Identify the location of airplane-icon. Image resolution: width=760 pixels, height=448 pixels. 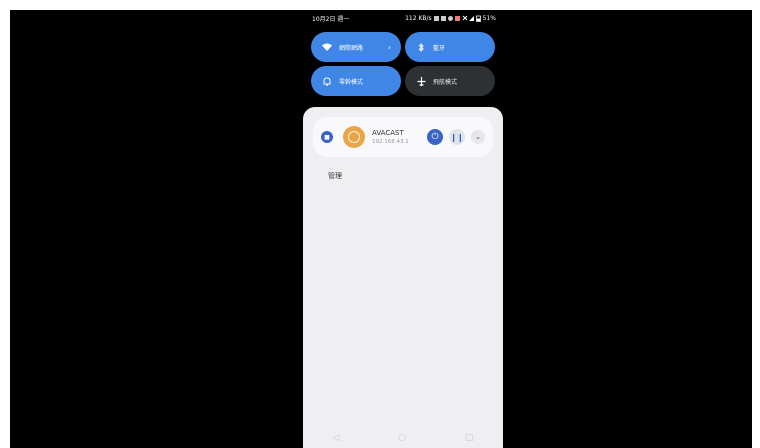
(421, 81).